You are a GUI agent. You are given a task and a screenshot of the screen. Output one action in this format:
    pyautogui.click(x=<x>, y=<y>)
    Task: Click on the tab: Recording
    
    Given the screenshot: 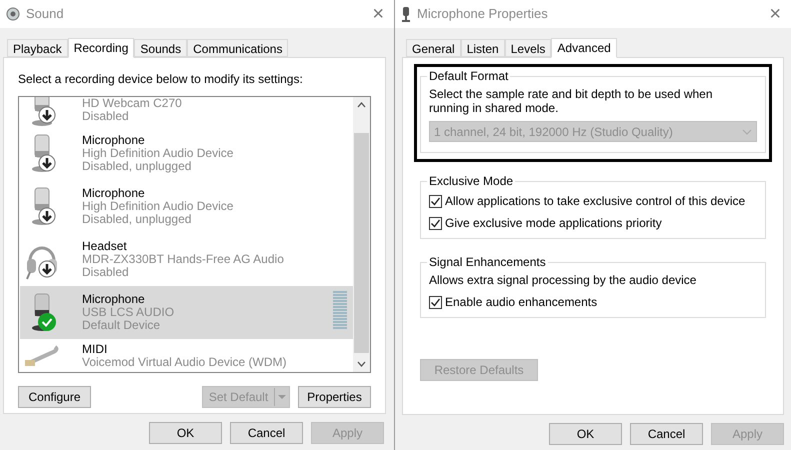 What is the action you would take?
    pyautogui.click(x=101, y=48)
    